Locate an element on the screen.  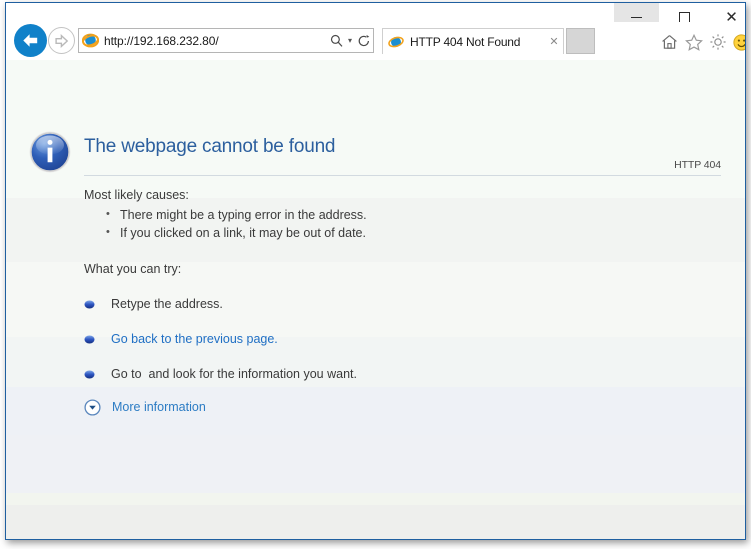
more-information-button: More information is located at coordinates (145, 407).